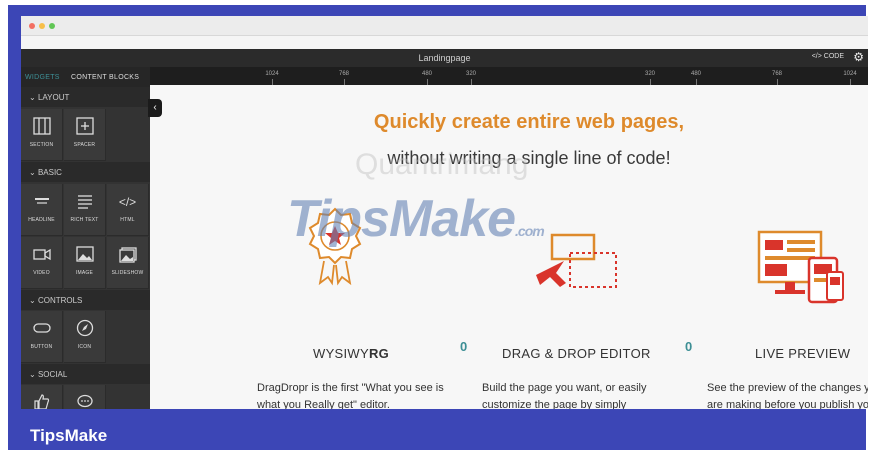  Describe the element at coordinates (529, 158) in the screenshot. I see `hero-subheadline: without writing a single line of code!` at that location.